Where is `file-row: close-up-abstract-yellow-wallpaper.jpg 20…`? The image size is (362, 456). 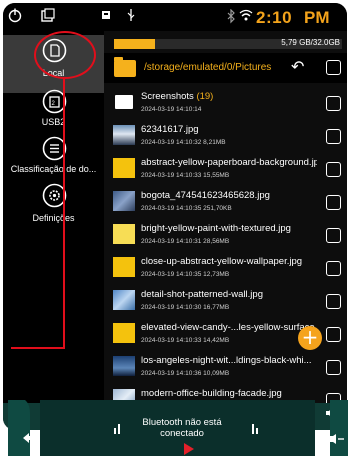
file-row: close-up-abstract-yellow-wallpaper.jpg 20… is located at coordinates (225, 268).